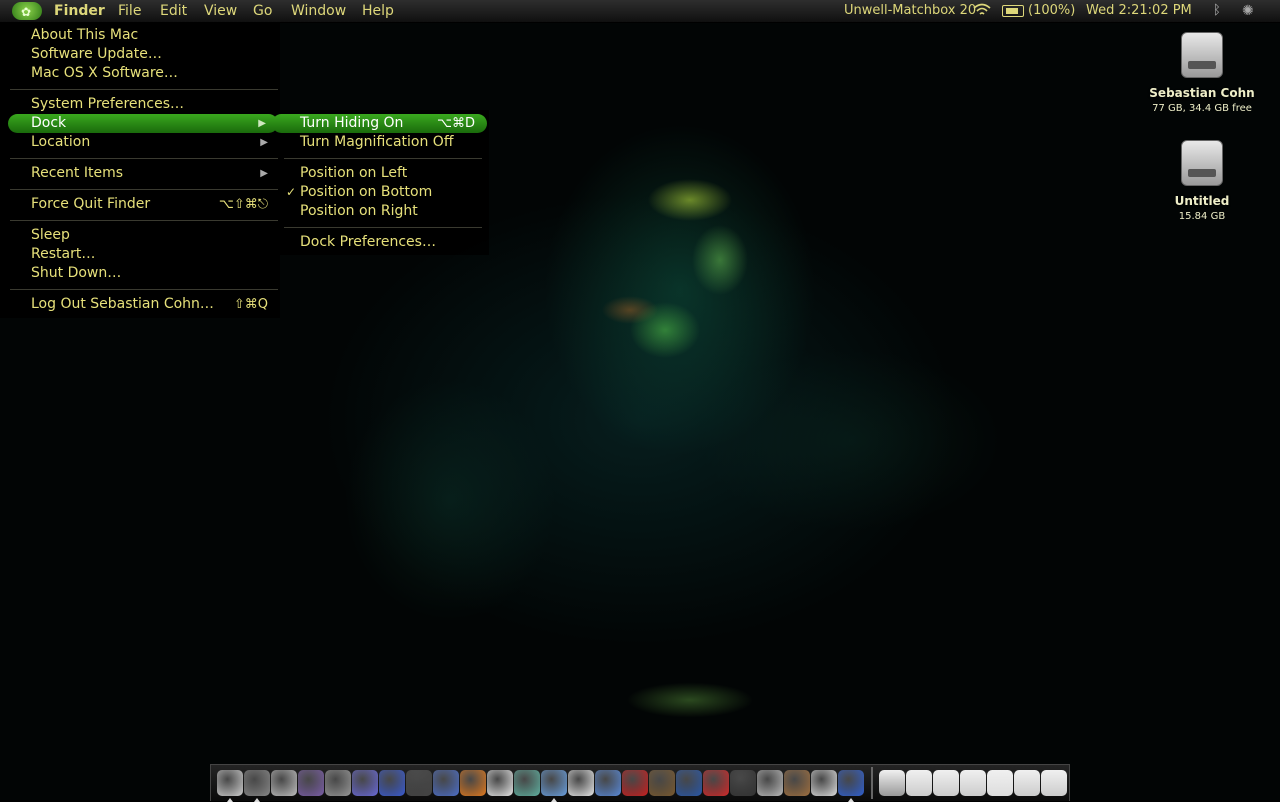 This screenshot has height=802, width=1280. Describe the element at coordinates (284, 783) in the screenshot. I see `dock-system-preferences-icon` at that location.